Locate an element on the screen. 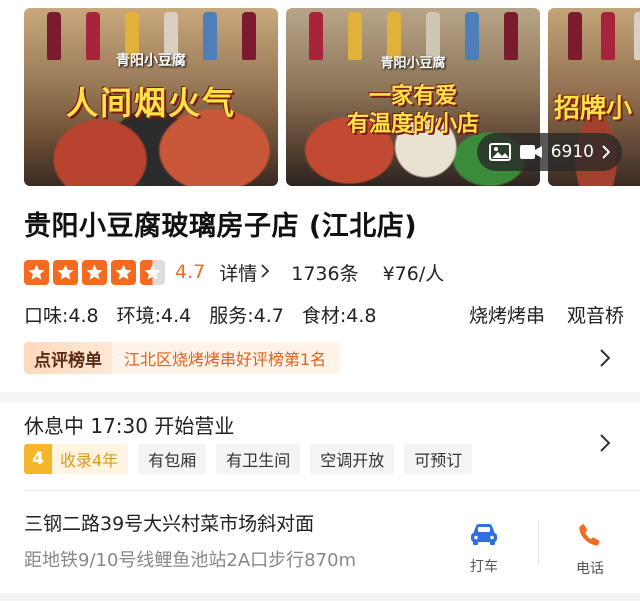 The height and width of the screenshot is (601, 640). average-price: ¥76/人 is located at coordinates (413, 273).